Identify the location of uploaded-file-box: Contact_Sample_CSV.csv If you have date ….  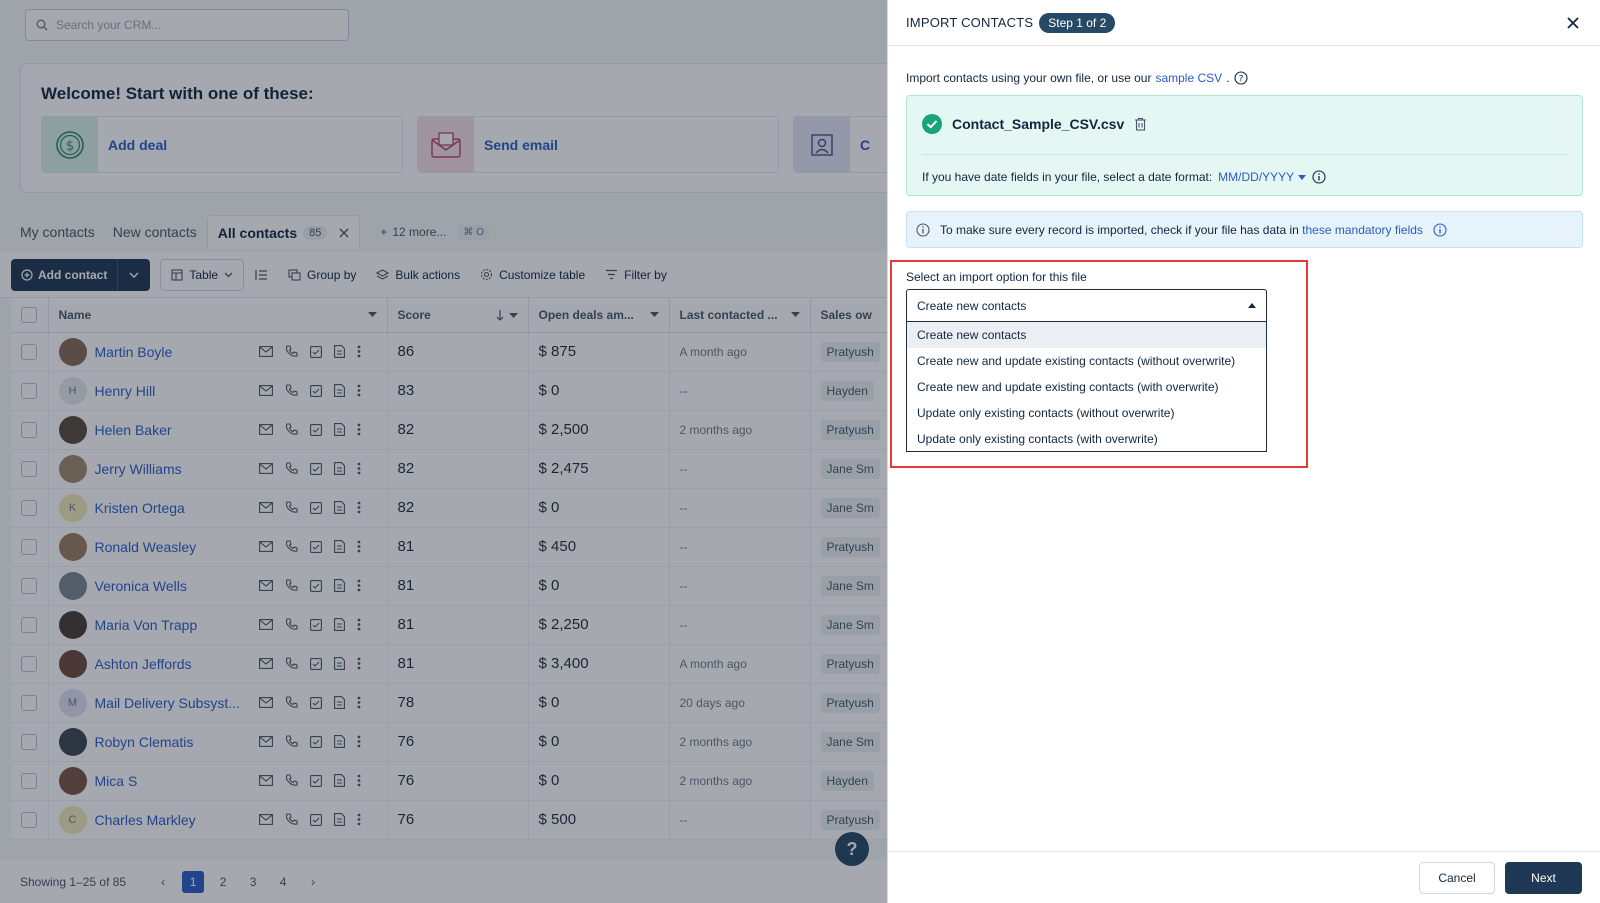
(1244, 145).